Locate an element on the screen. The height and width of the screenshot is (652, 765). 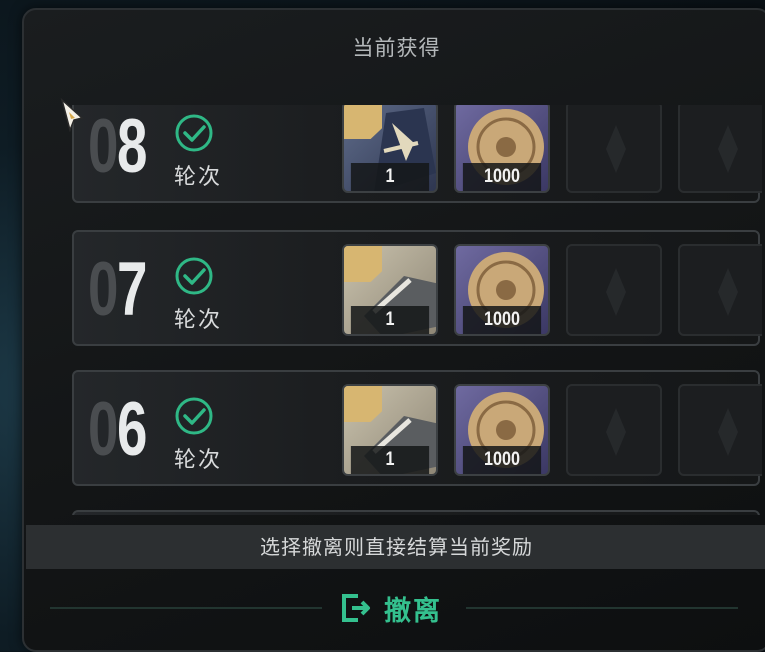
divider-right is located at coordinates (602, 608).